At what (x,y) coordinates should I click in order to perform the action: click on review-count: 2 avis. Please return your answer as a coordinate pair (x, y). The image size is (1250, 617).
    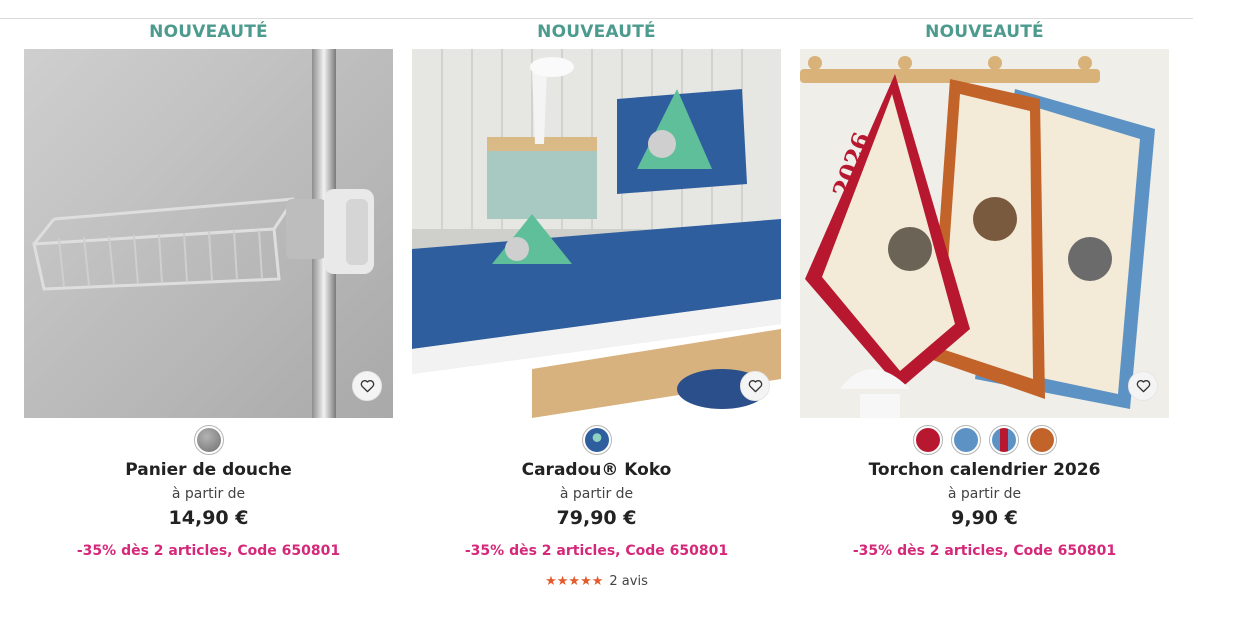
    Looking at the image, I should click on (628, 581).